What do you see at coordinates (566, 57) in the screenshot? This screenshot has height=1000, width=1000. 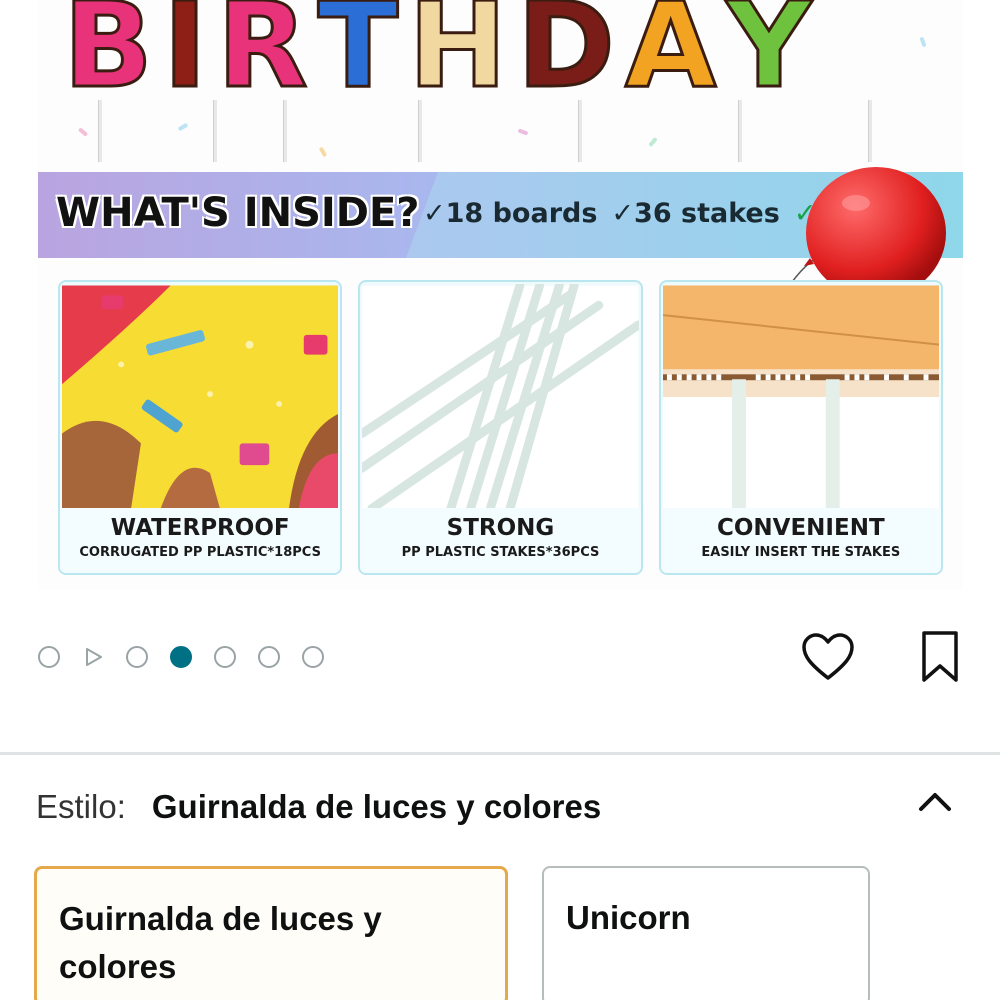 I see `banner-letter: D` at bounding box center [566, 57].